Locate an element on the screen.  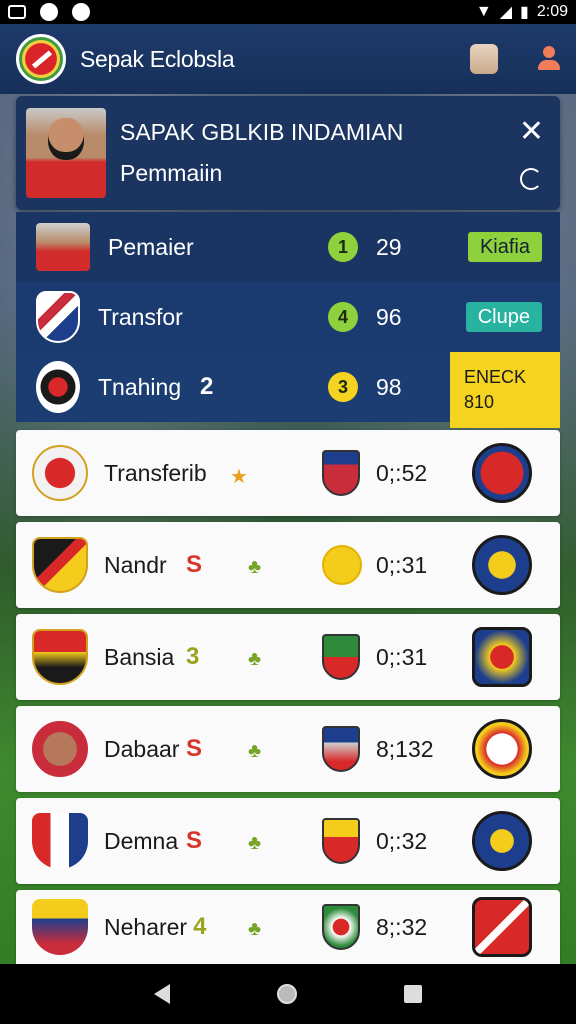
close-icon: ✕ is located at coordinates (531, 131).